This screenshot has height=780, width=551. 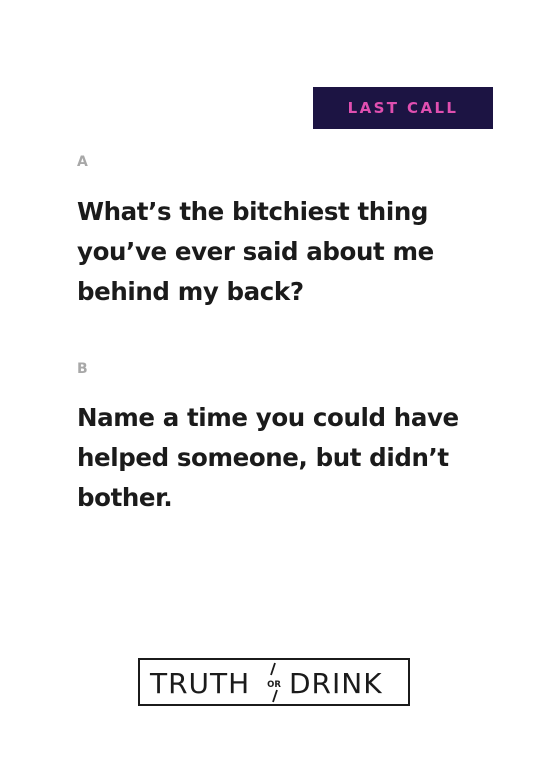 What do you see at coordinates (336, 683) in the screenshot?
I see `logo-drink-text: DRINK` at bounding box center [336, 683].